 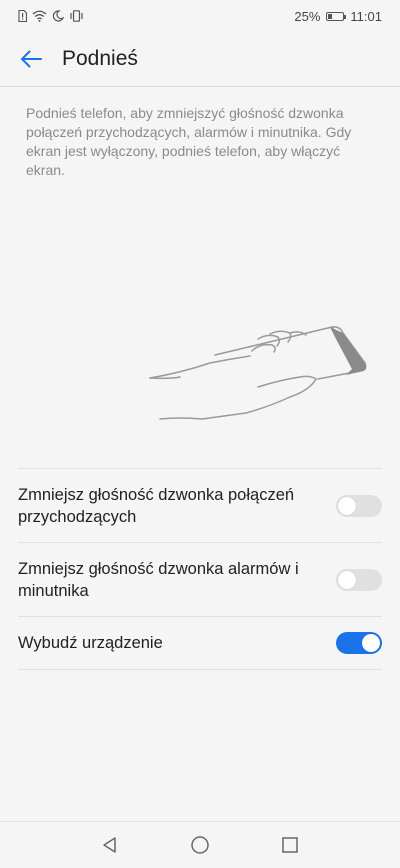 I want to click on recents-square-icon, so click(x=290, y=845).